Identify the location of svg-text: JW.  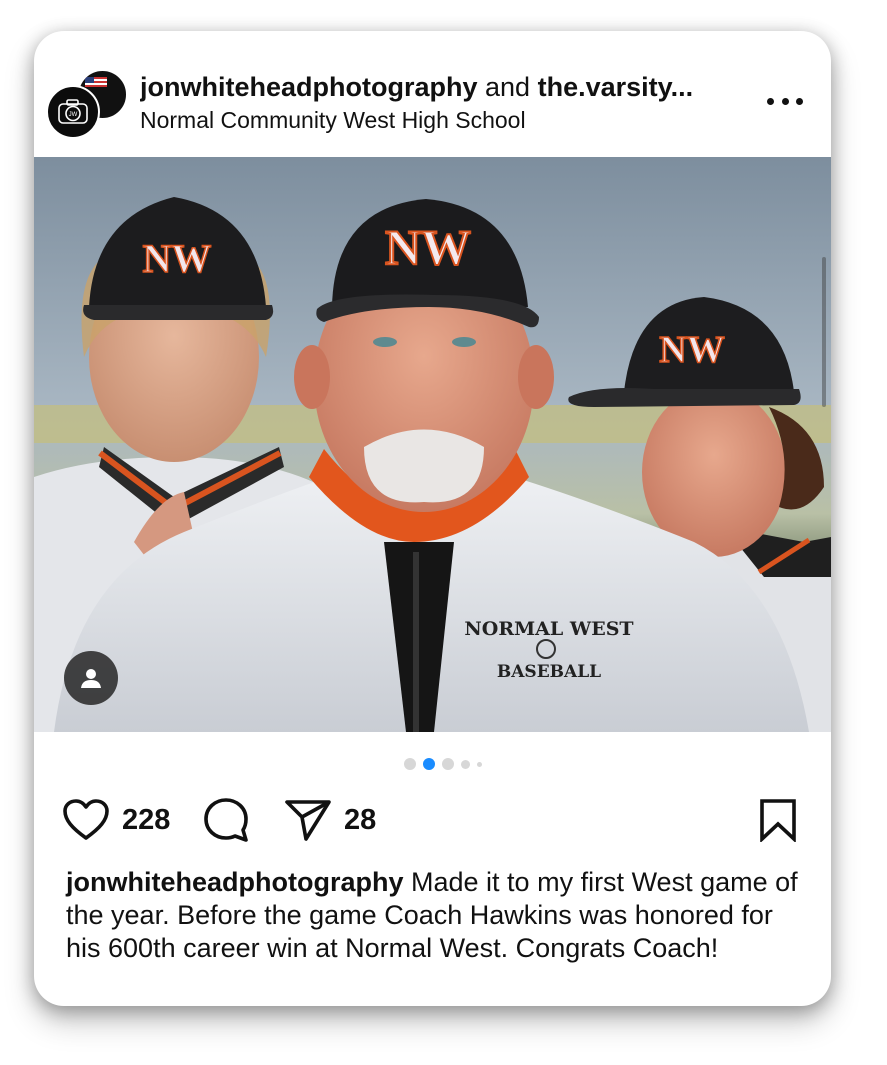
(73, 115).